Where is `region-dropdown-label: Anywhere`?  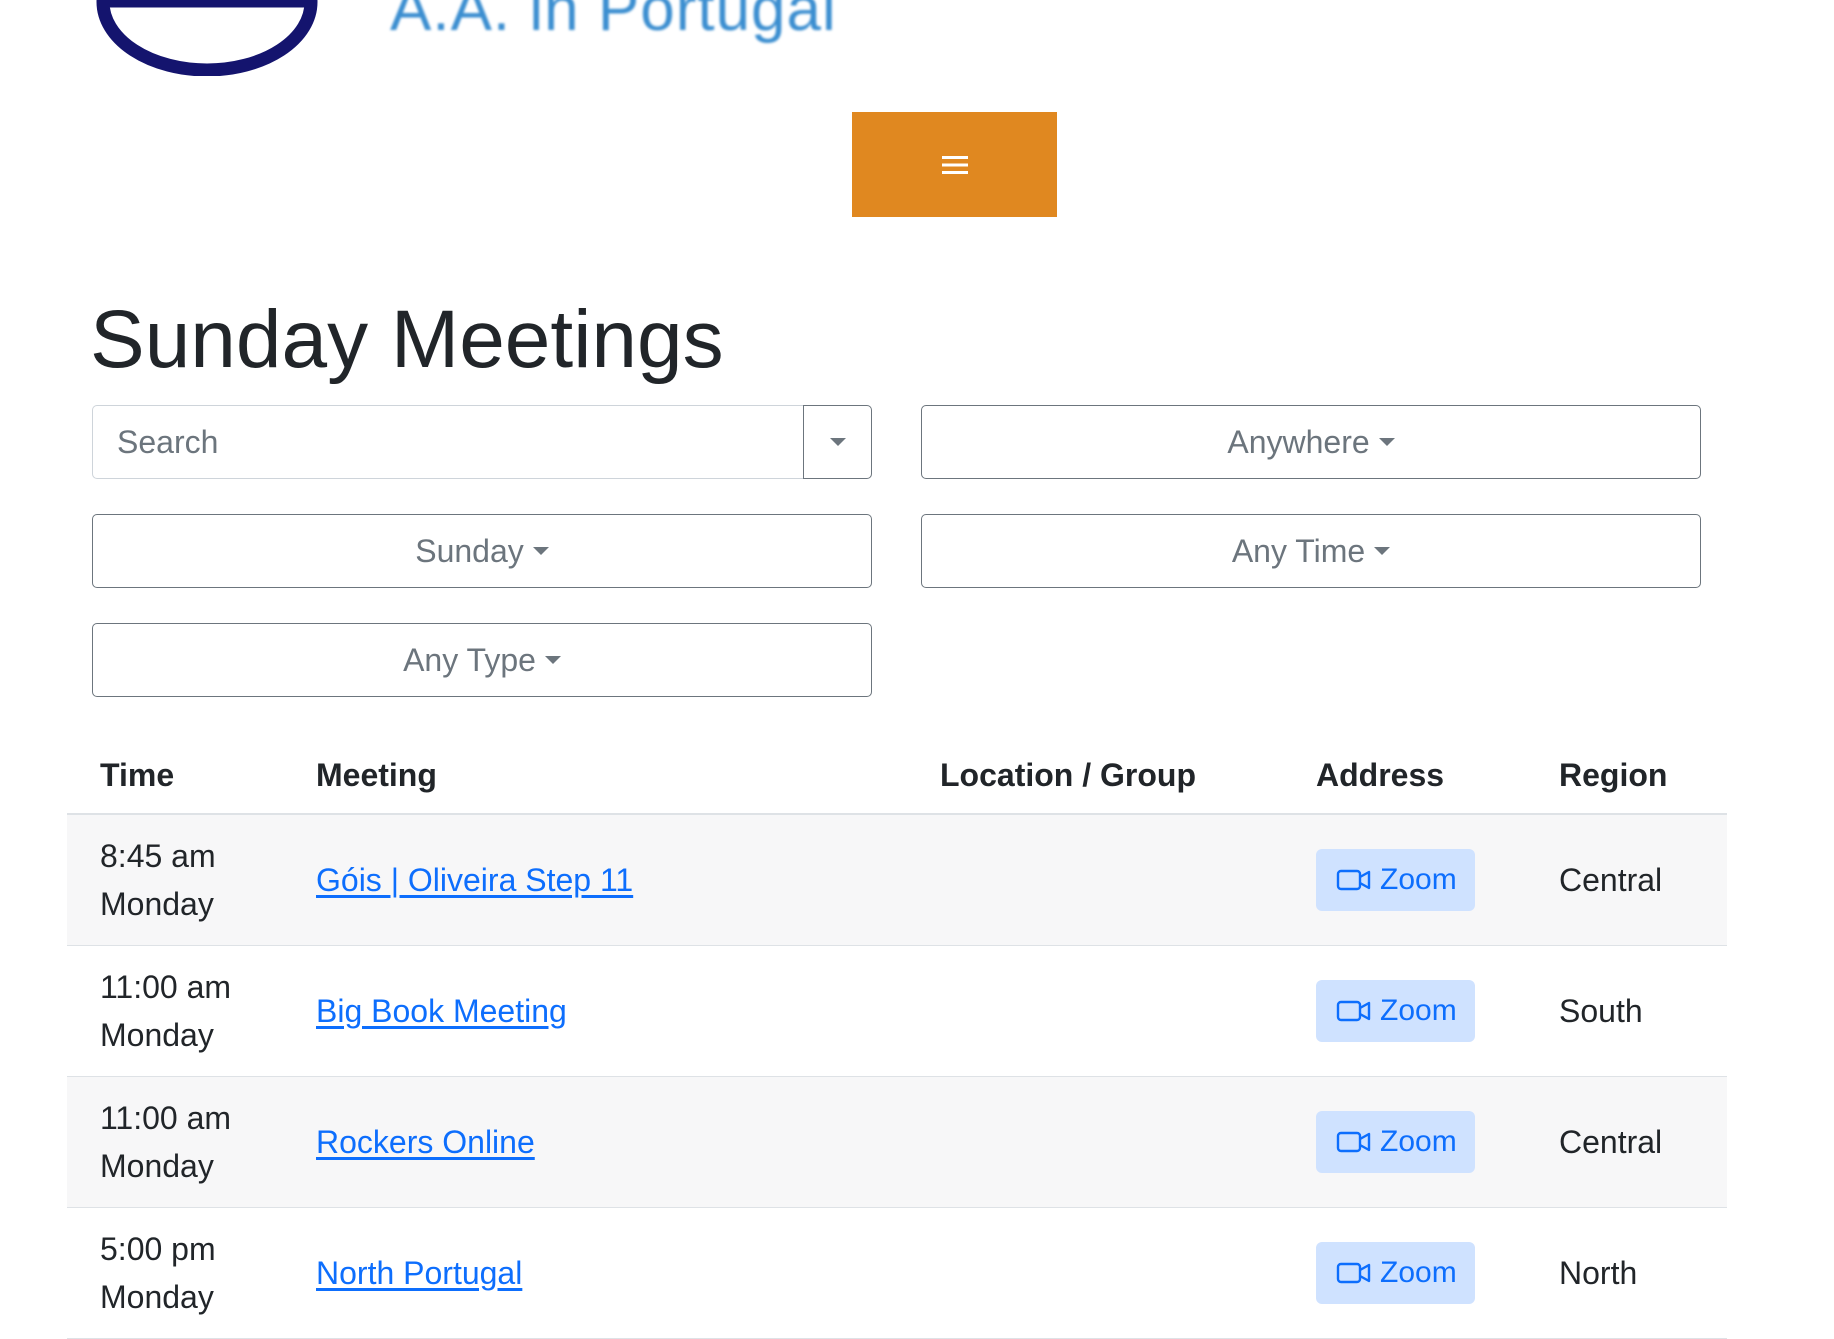 region-dropdown-label: Anywhere is located at coordinates (1298, 441).